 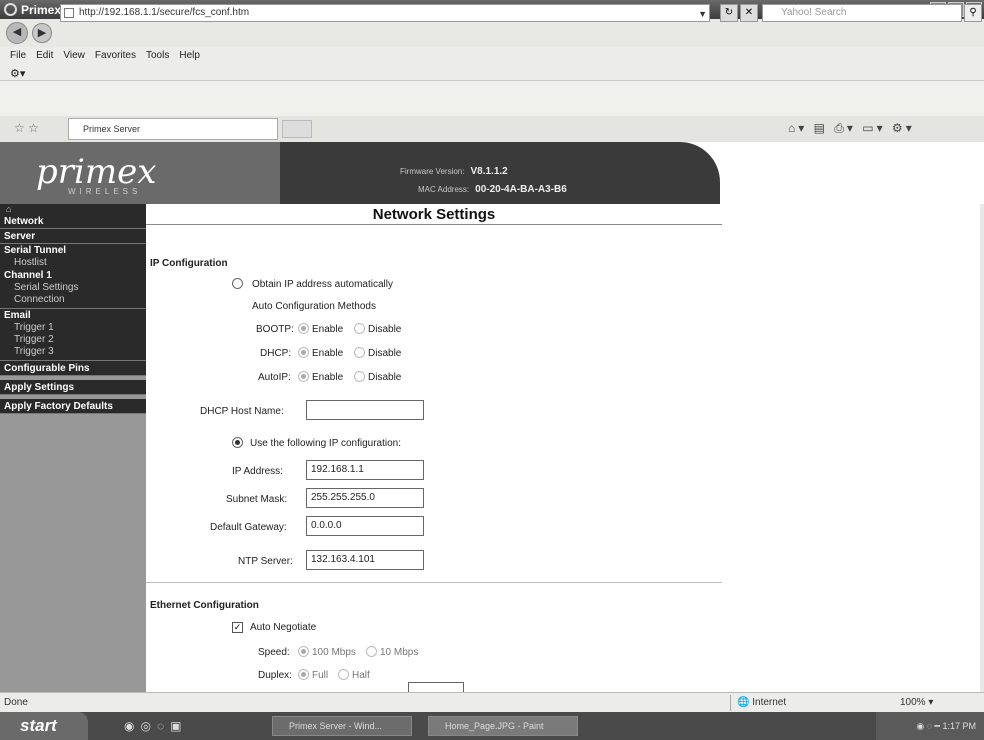 I want to click on duplex-full-radio, so click(x=303, y=674).